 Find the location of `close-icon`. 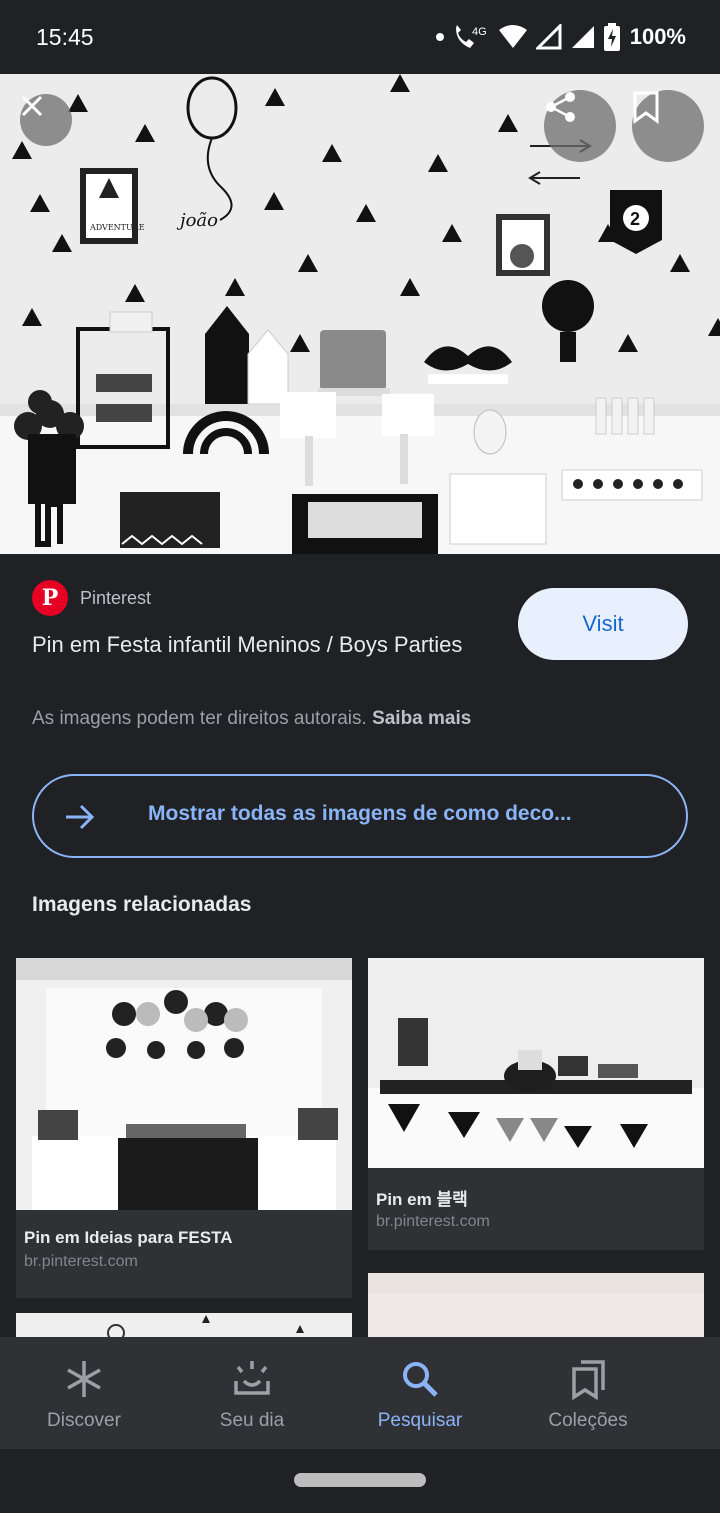

close-icon is located at coordinates (32, 106).